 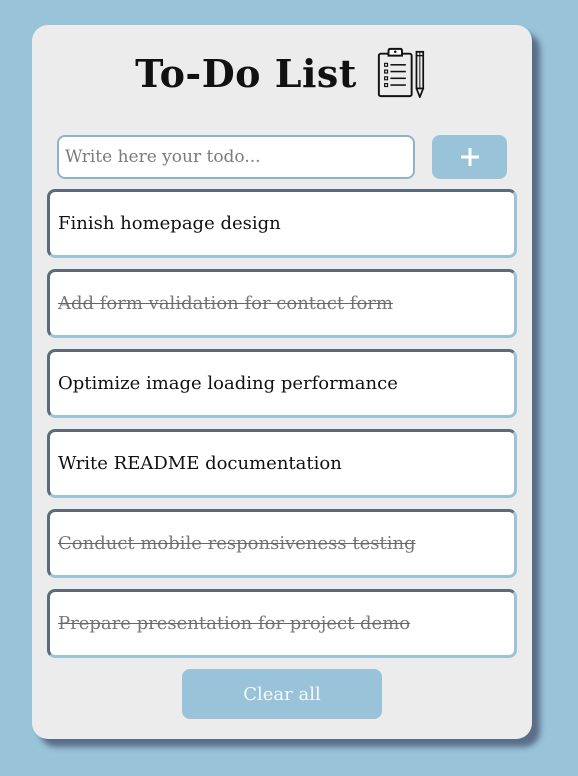 I want to click on todo-item: Conduct mobile responsiveness testing, so click(x=282, y=543).